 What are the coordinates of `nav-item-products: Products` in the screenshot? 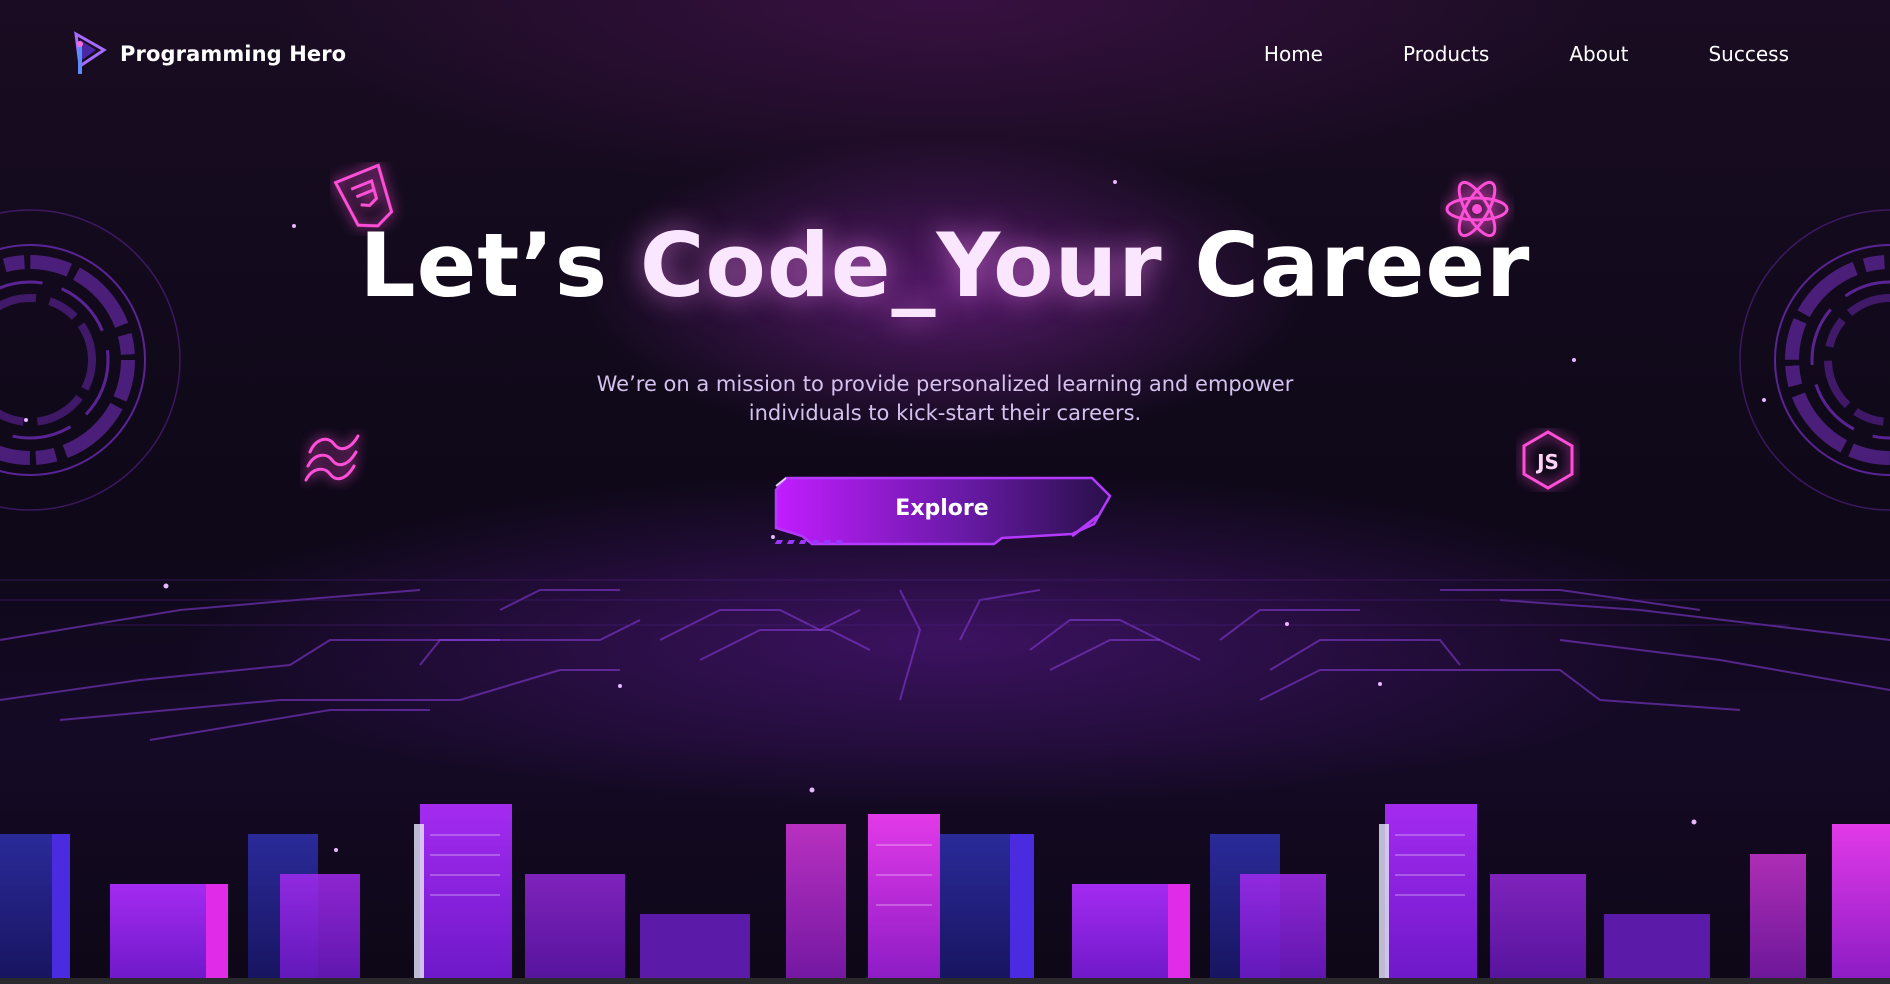 It's located at (1446, 54).